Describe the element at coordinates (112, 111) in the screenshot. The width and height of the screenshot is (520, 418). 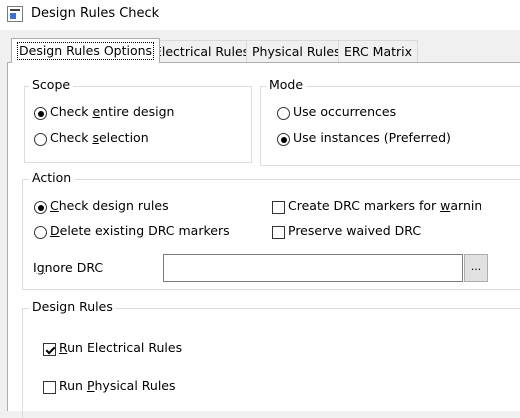
I see `check-entire-design-label: Check entire design` at that location.